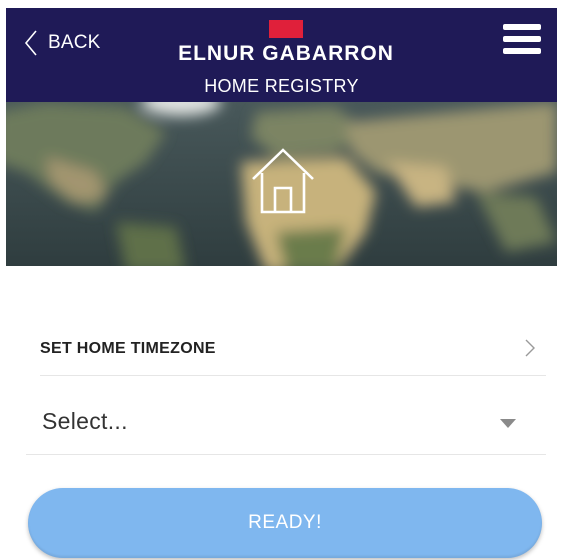 This screenshot has height=560, width=563. Describe the element at coordinates (283, 181) in the screenshot. I see `house-icon` at that location.